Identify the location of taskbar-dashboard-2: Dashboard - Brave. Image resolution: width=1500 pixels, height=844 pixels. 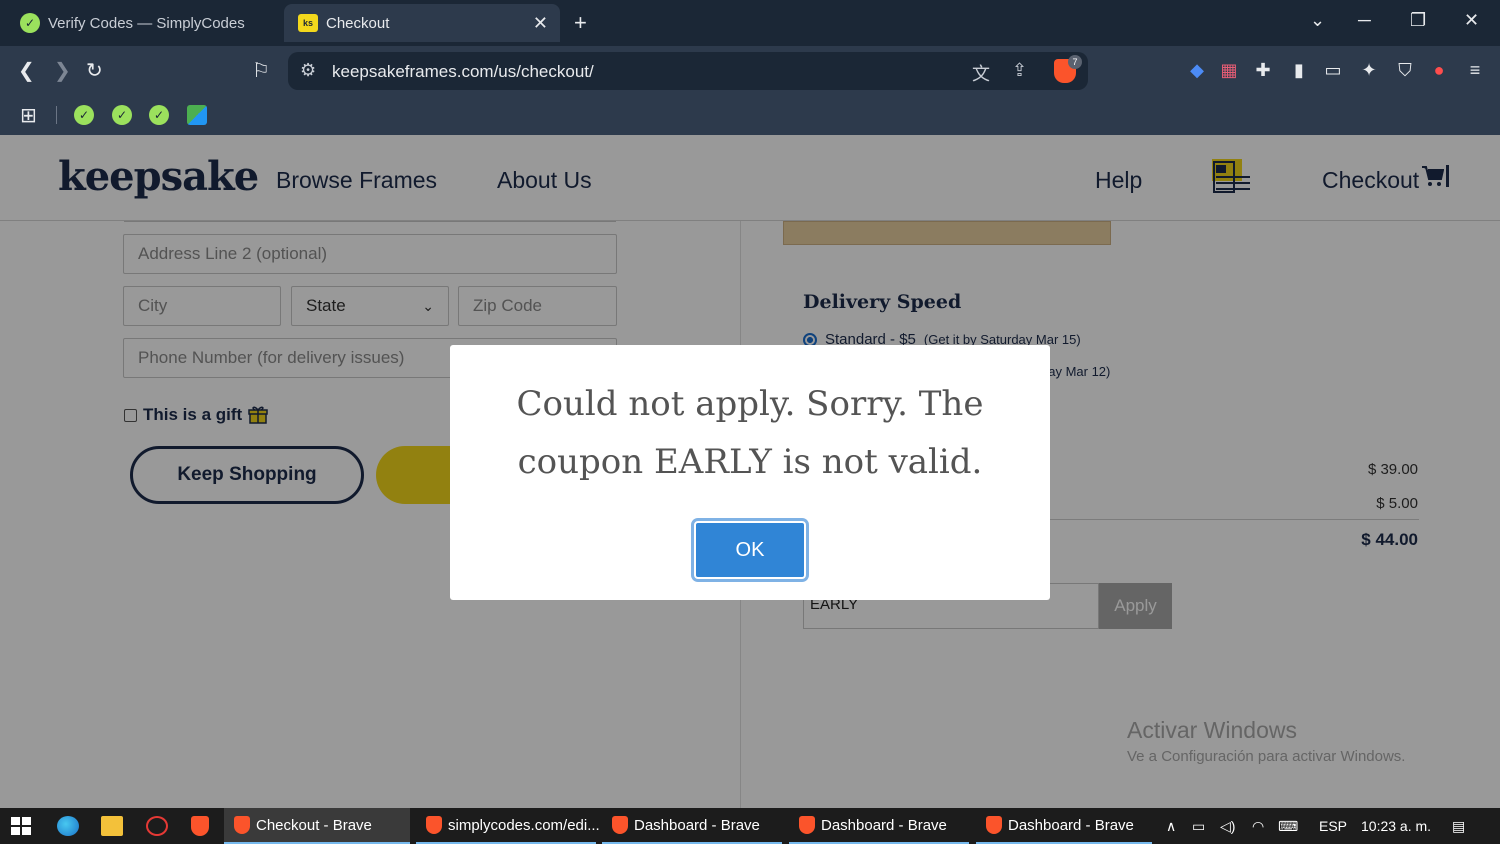
(879, 826).